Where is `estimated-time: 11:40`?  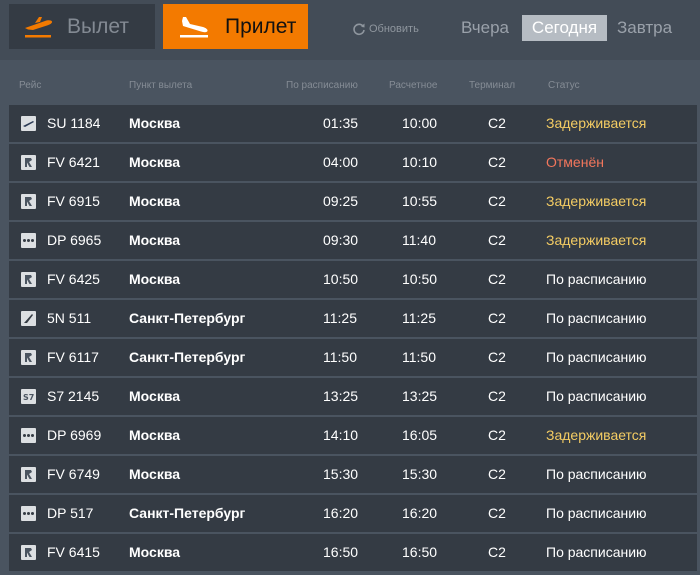 estimated-time: 11:40 is located at coordinates (419, 240).